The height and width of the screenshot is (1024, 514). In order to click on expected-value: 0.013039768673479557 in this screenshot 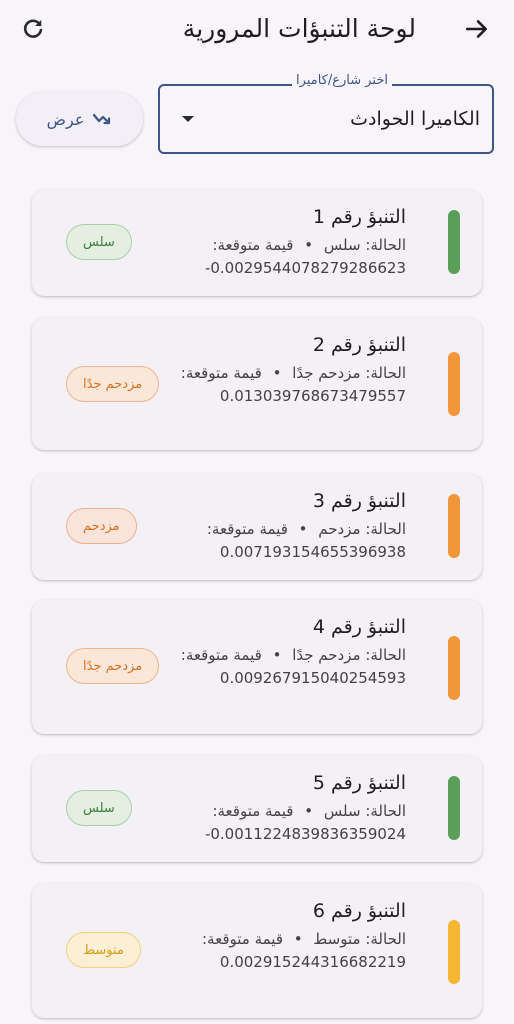, I will do `click(312, 396)`.